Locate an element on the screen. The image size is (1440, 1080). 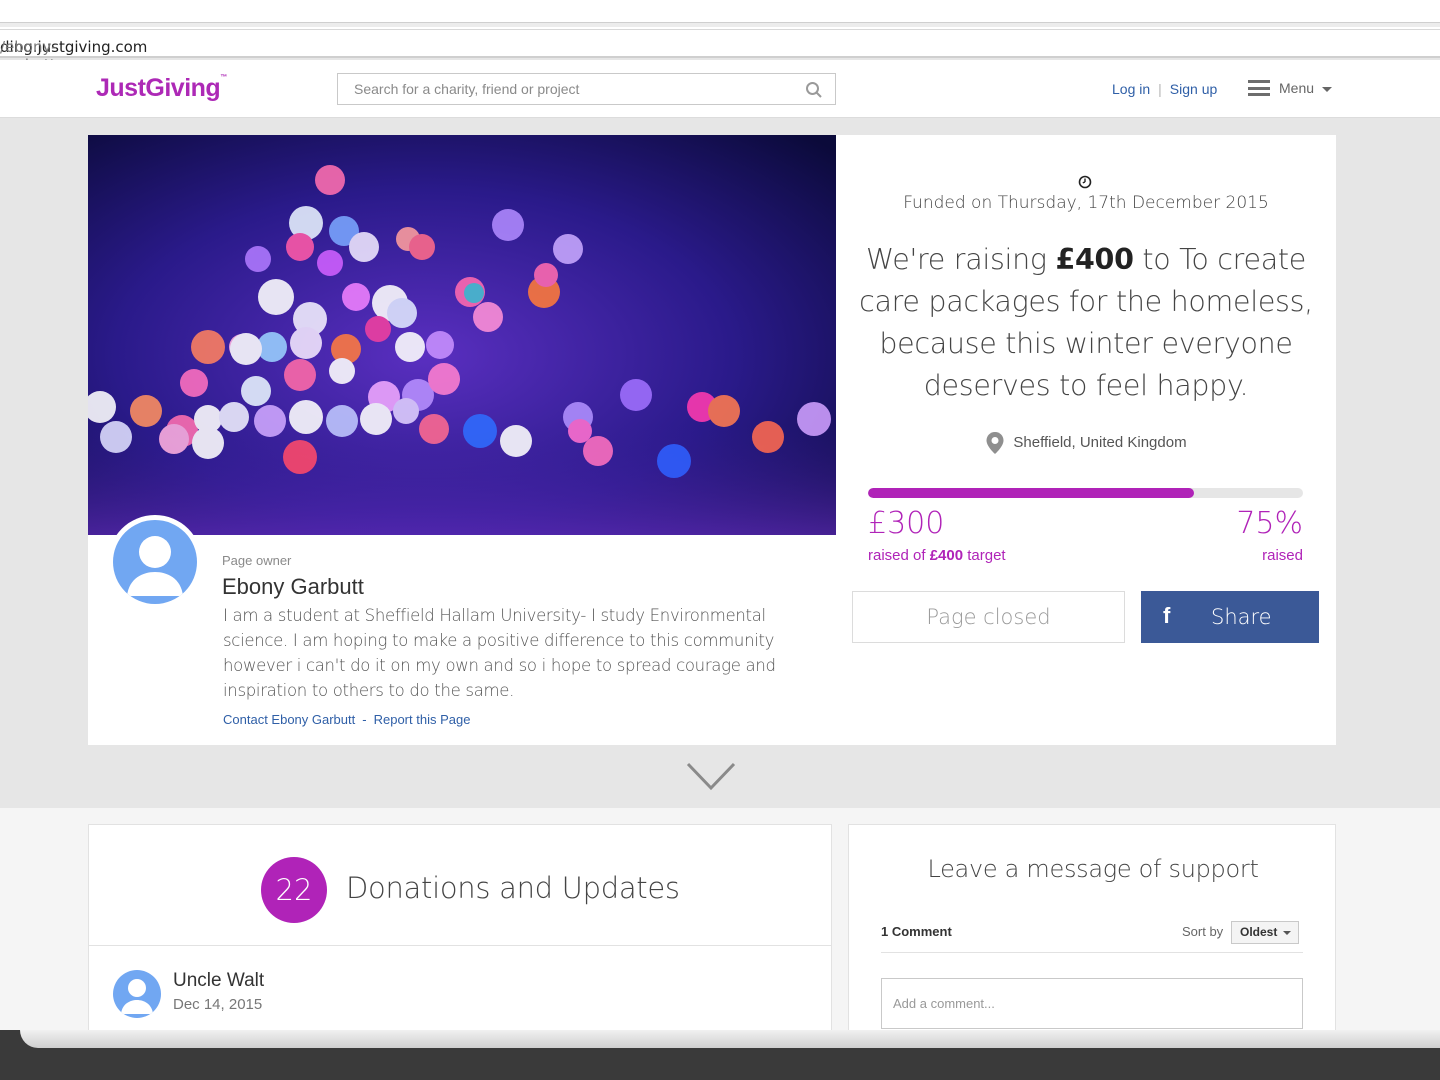
progress-fill is located at coordinates (1031, 493).